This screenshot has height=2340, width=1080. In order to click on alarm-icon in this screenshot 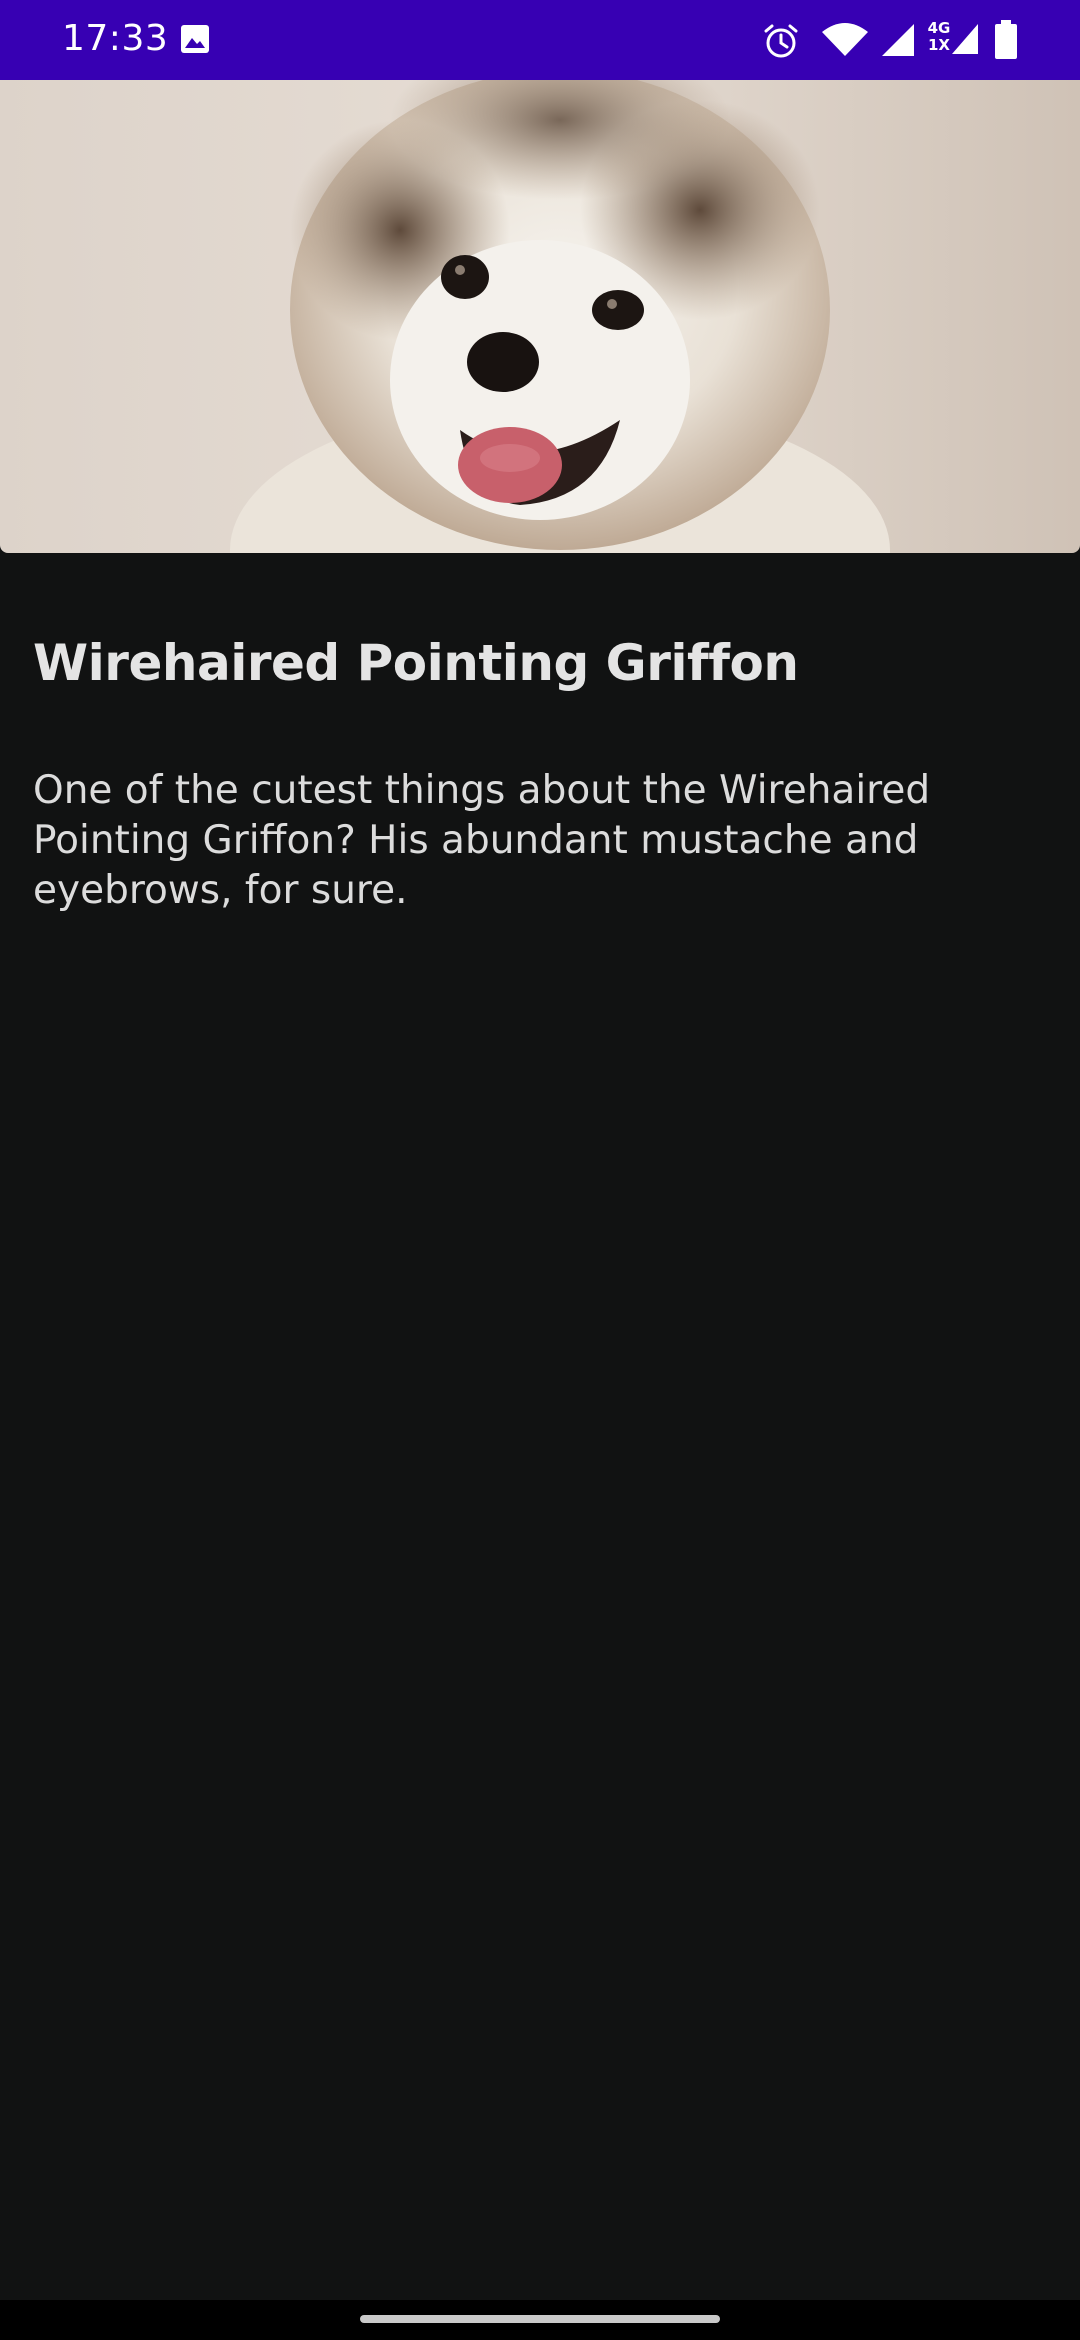, I will do `click(781, 43)`.